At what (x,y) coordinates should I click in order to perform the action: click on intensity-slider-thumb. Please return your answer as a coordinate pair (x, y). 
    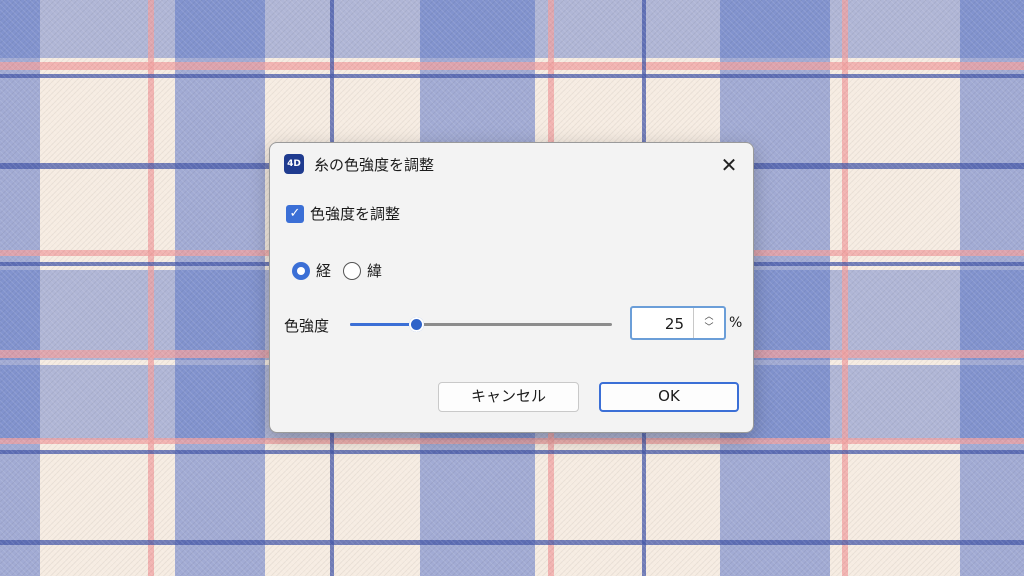
    Looking at the image, I should click on (416, 324).